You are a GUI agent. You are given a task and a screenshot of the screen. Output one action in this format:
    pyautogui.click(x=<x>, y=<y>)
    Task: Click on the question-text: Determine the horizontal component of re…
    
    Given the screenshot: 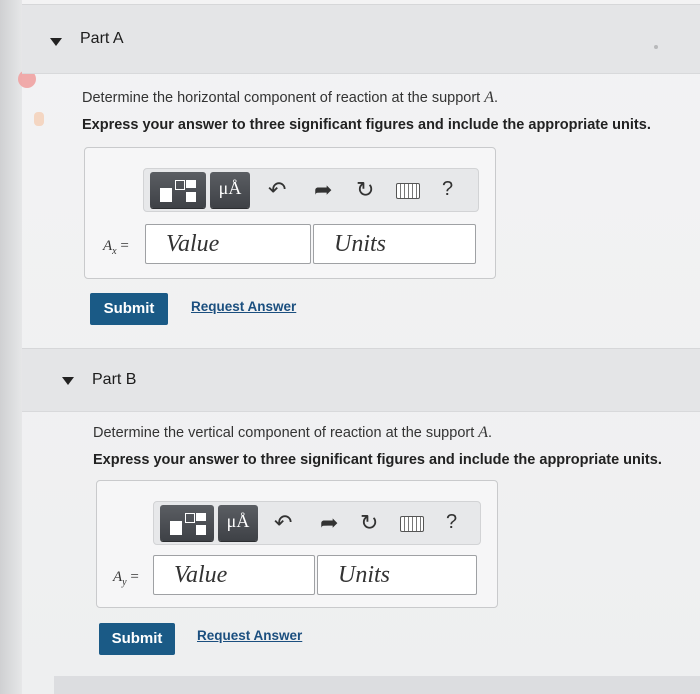 What is the action you would take?
    pyautogui.click(x=283, y=98)
    